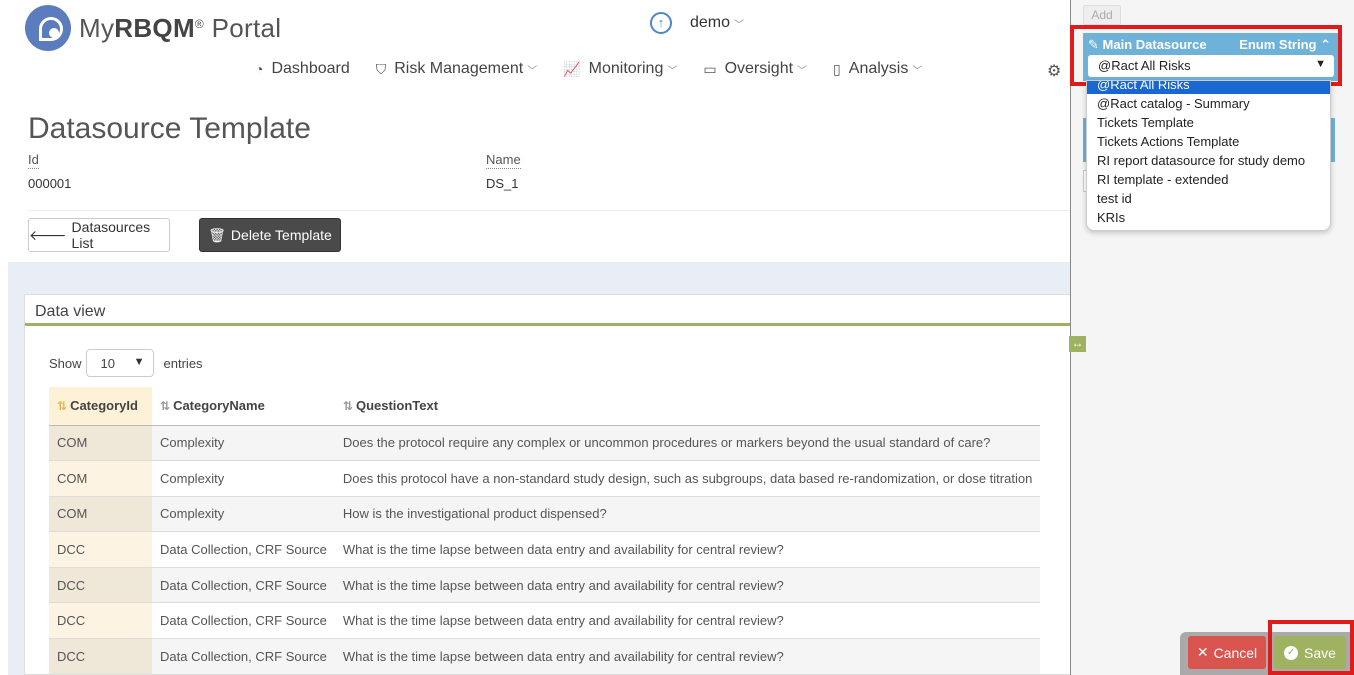 The width and height of the screenshot is (1354, 675). Describe the element at coordinates (837, 68) in the screenshot. I see `document-icon: ▯` at that location.